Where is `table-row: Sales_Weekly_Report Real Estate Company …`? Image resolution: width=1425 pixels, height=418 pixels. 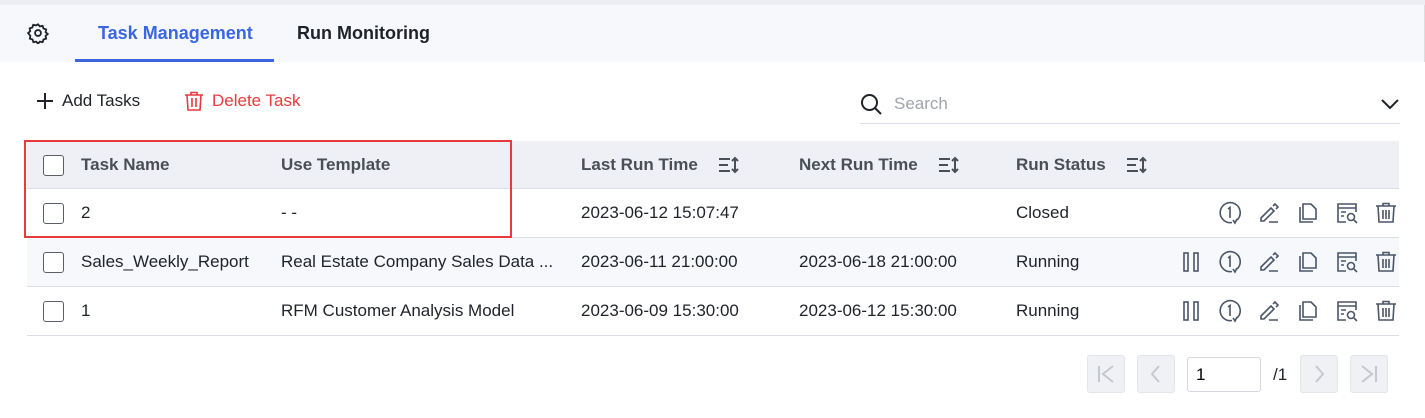 table-row: Sales_Weekly_Report Real Estate Company … is located at coordinates (713, 262).